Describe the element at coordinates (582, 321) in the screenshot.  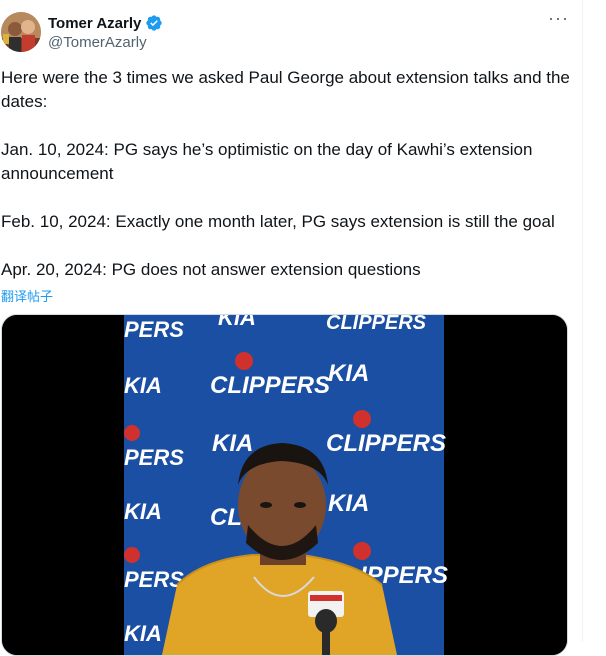
I see `timeline-divider` at that location.